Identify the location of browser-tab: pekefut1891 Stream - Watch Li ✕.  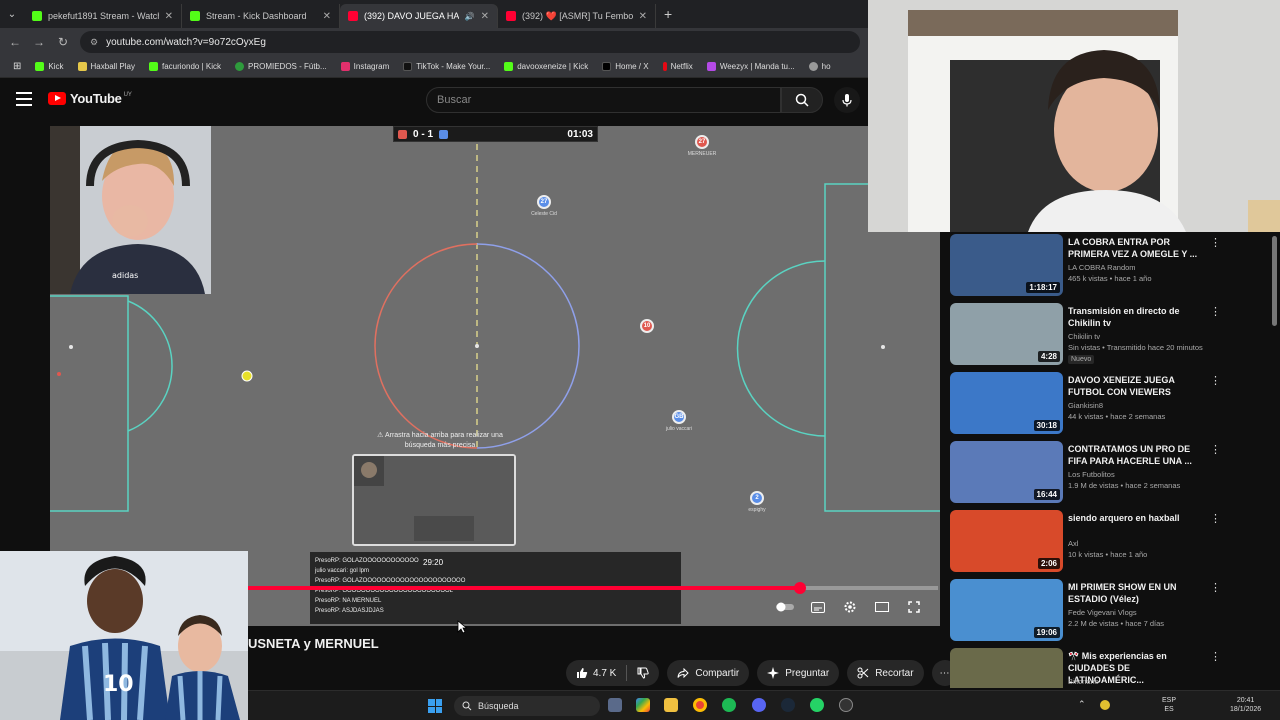
(103, 16).